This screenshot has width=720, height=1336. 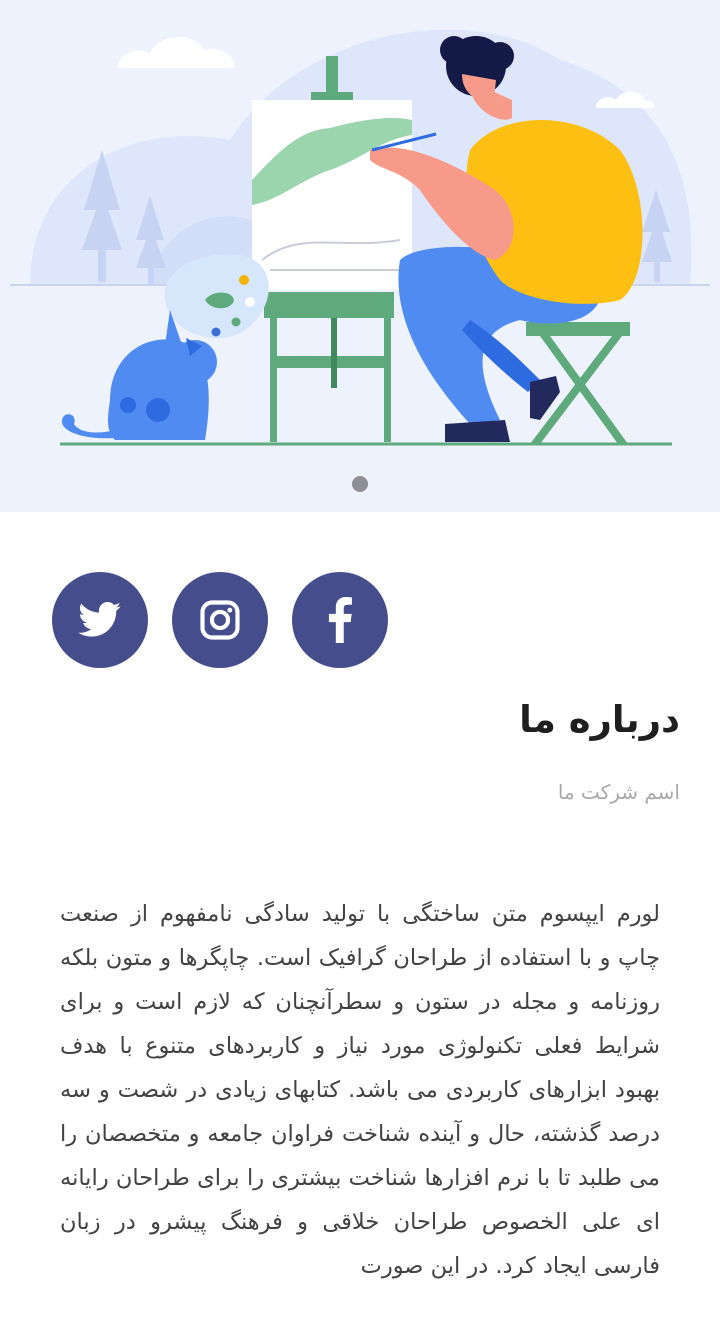 I want to click on facebook-button, so click(x=340, y=620).